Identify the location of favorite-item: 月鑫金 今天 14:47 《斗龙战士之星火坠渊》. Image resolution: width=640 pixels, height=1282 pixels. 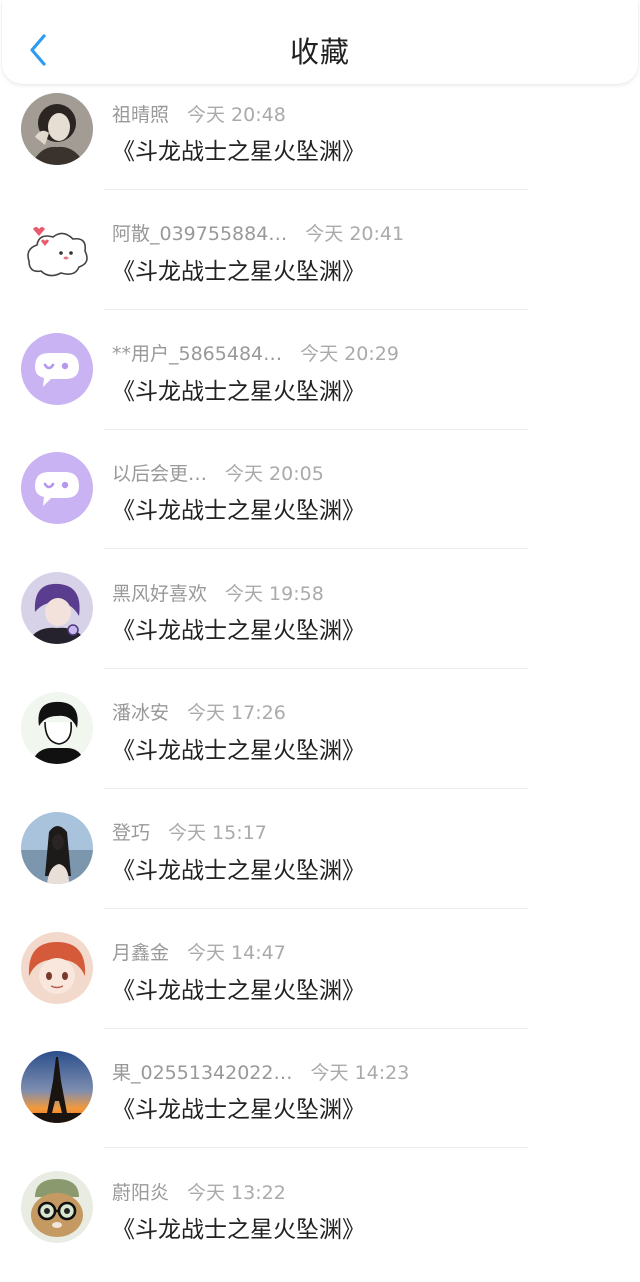
(320, 983).